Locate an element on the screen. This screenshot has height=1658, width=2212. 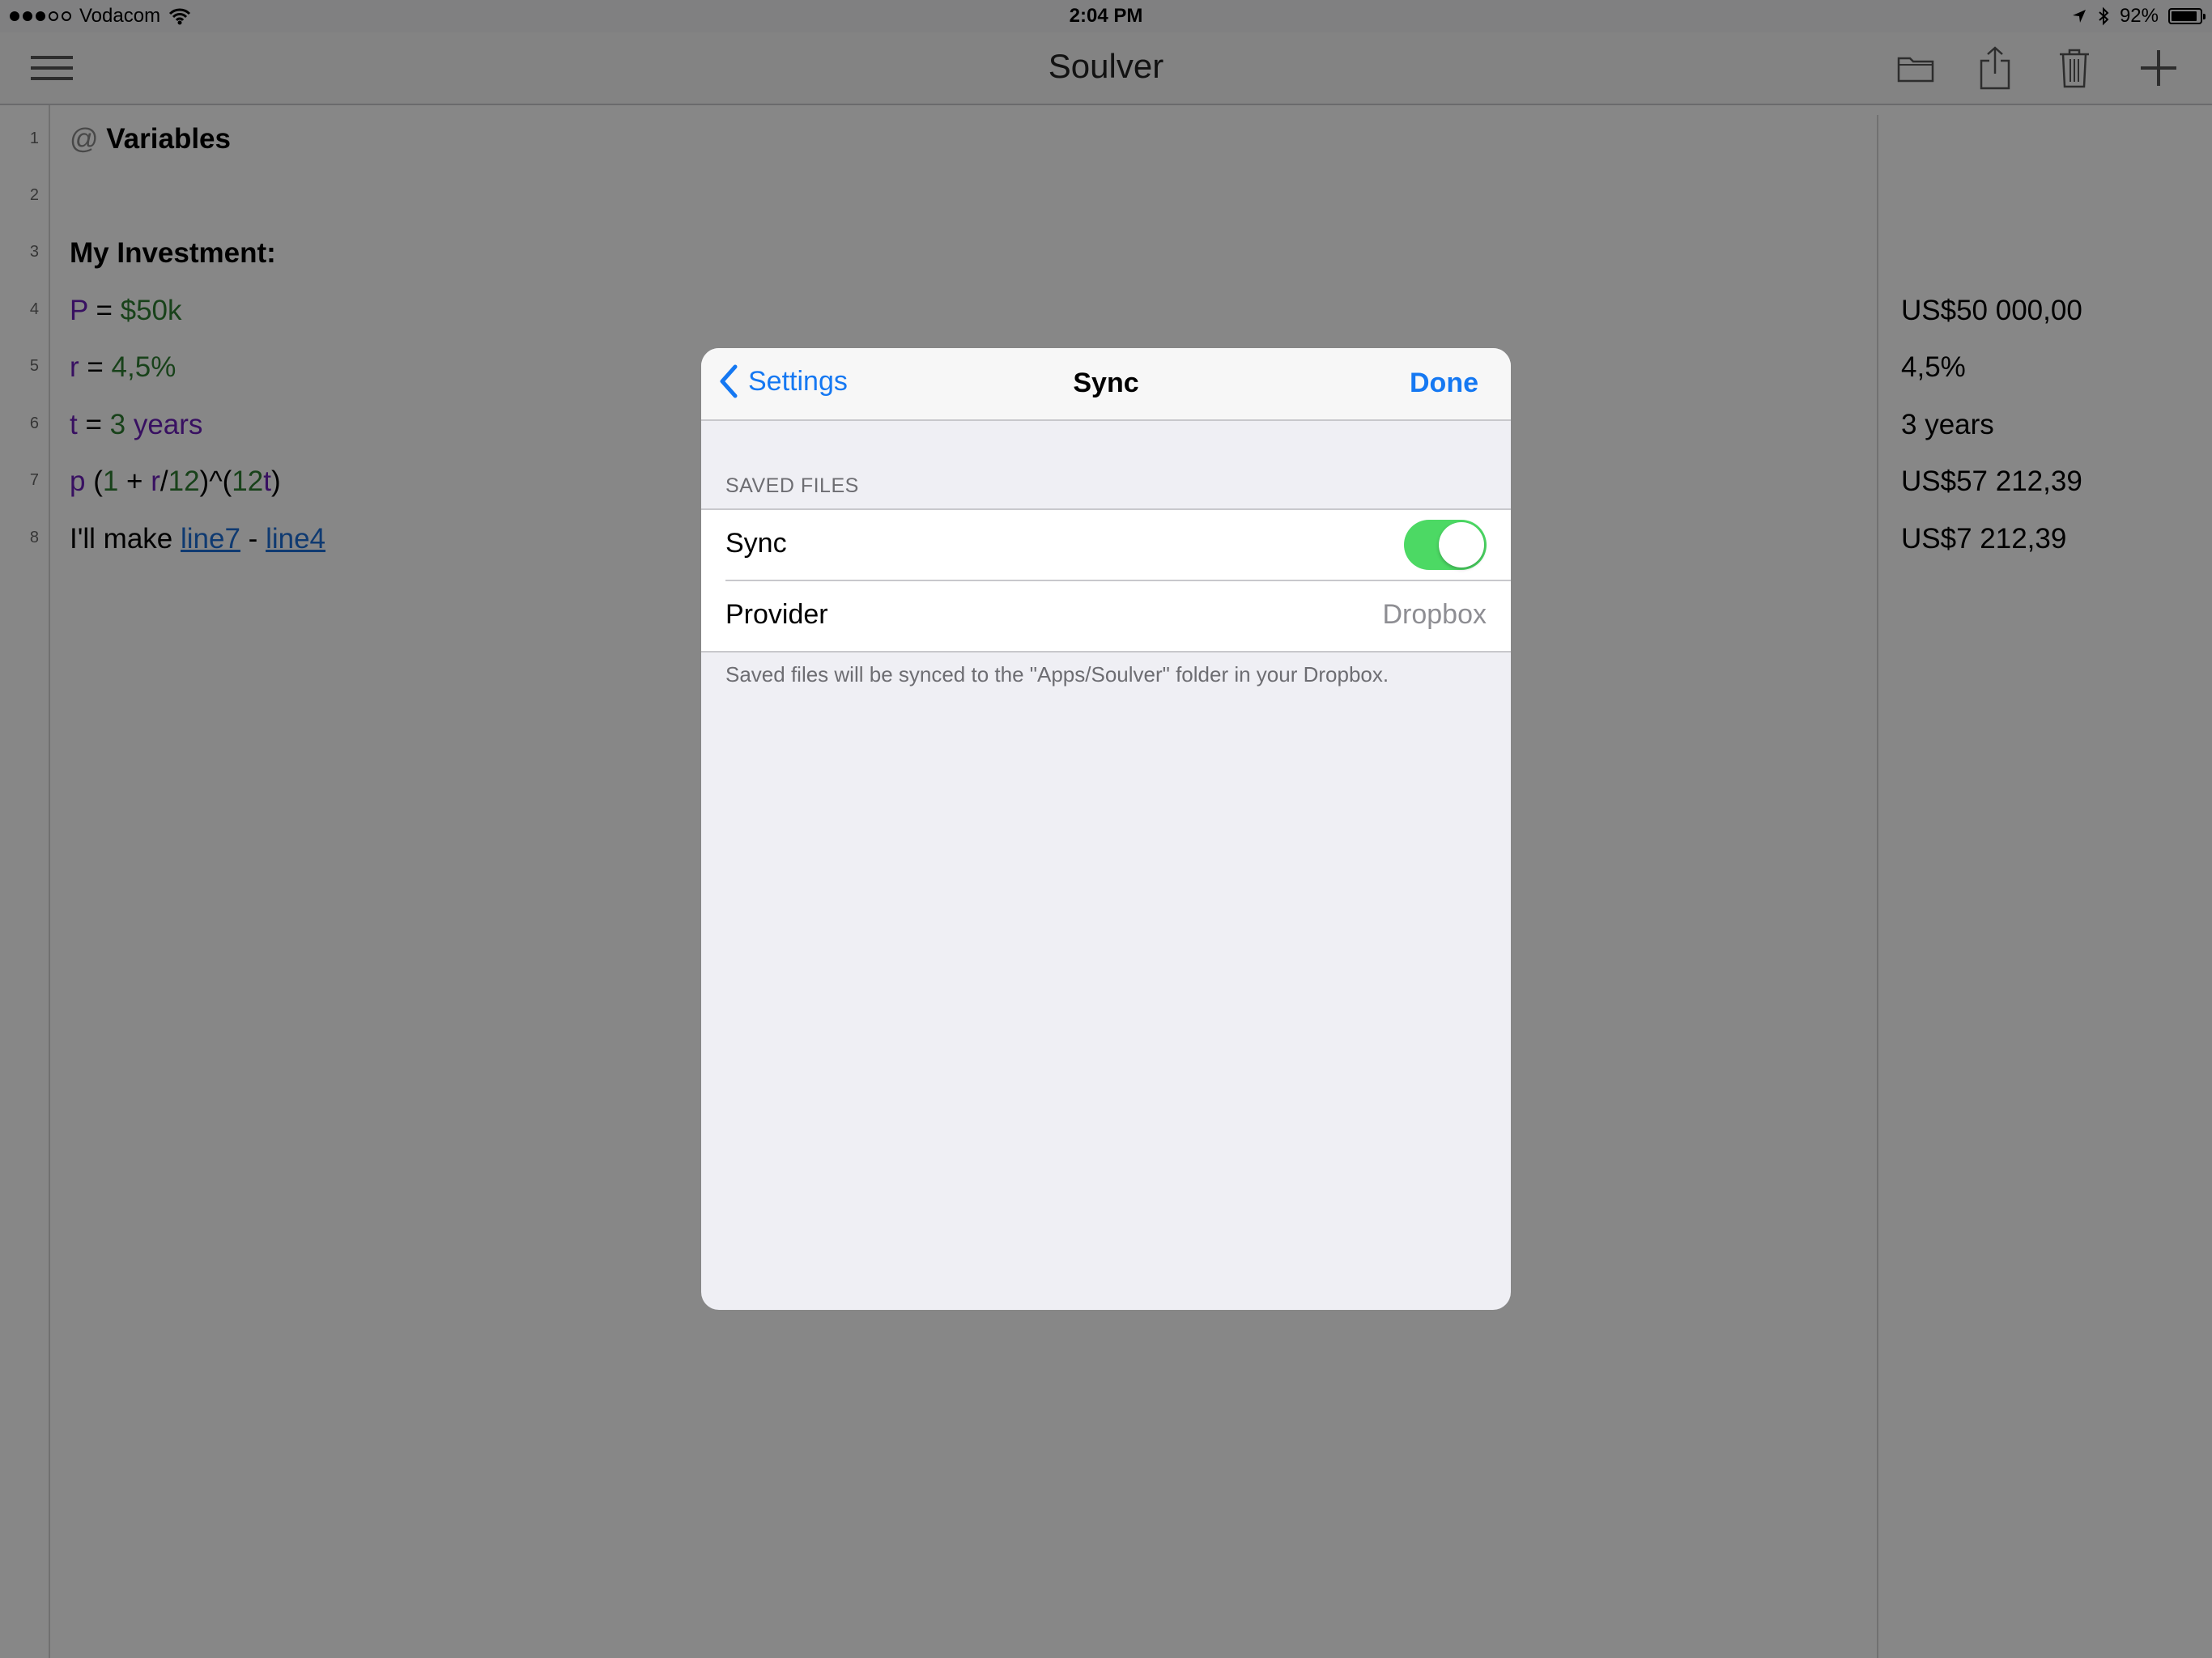
sync-toggle is located at coordinates (1446, 545).